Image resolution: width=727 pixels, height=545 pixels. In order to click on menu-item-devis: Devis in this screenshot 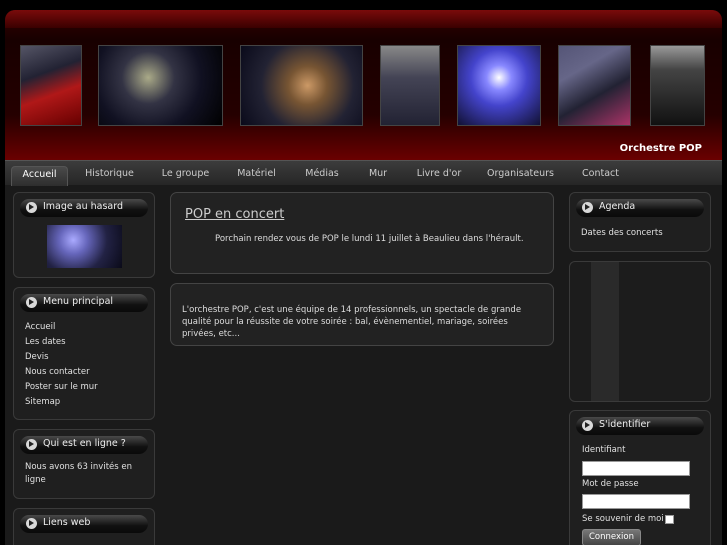, I will do `click(37, 357)`.